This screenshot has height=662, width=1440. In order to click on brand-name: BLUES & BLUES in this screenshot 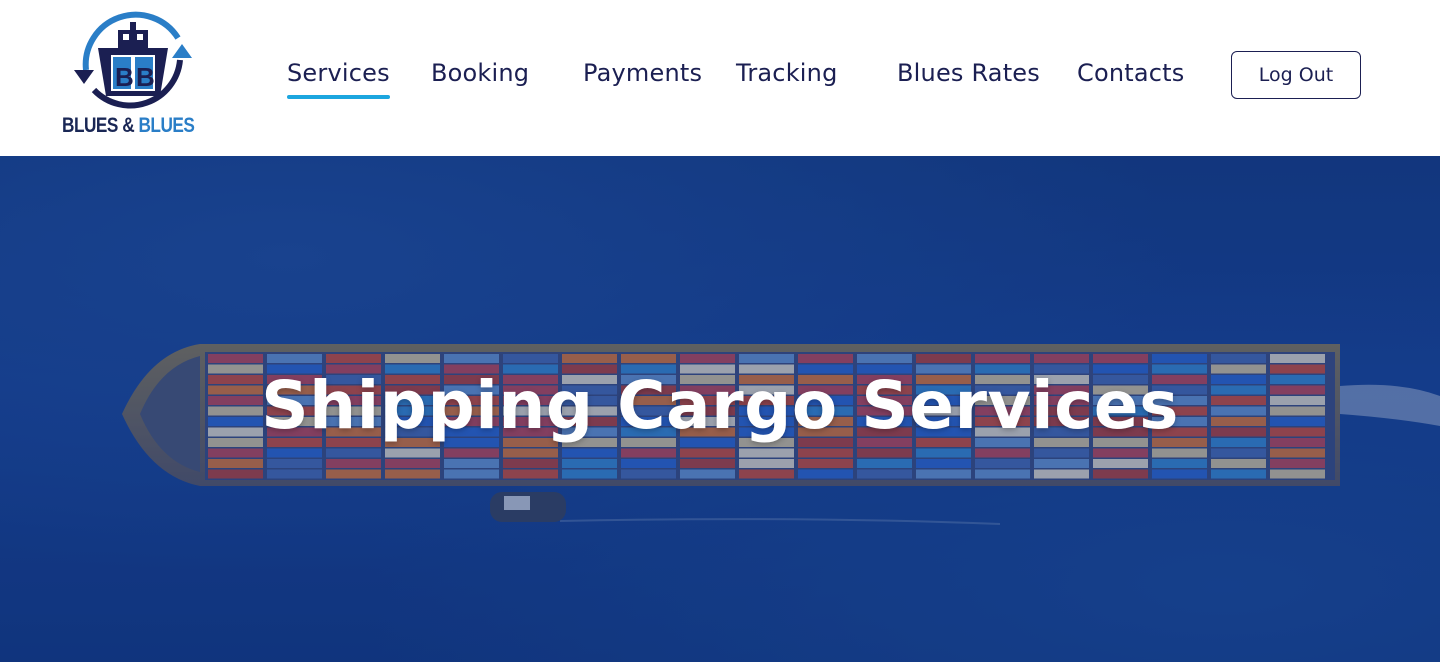, I will do `click(128, 126)`.